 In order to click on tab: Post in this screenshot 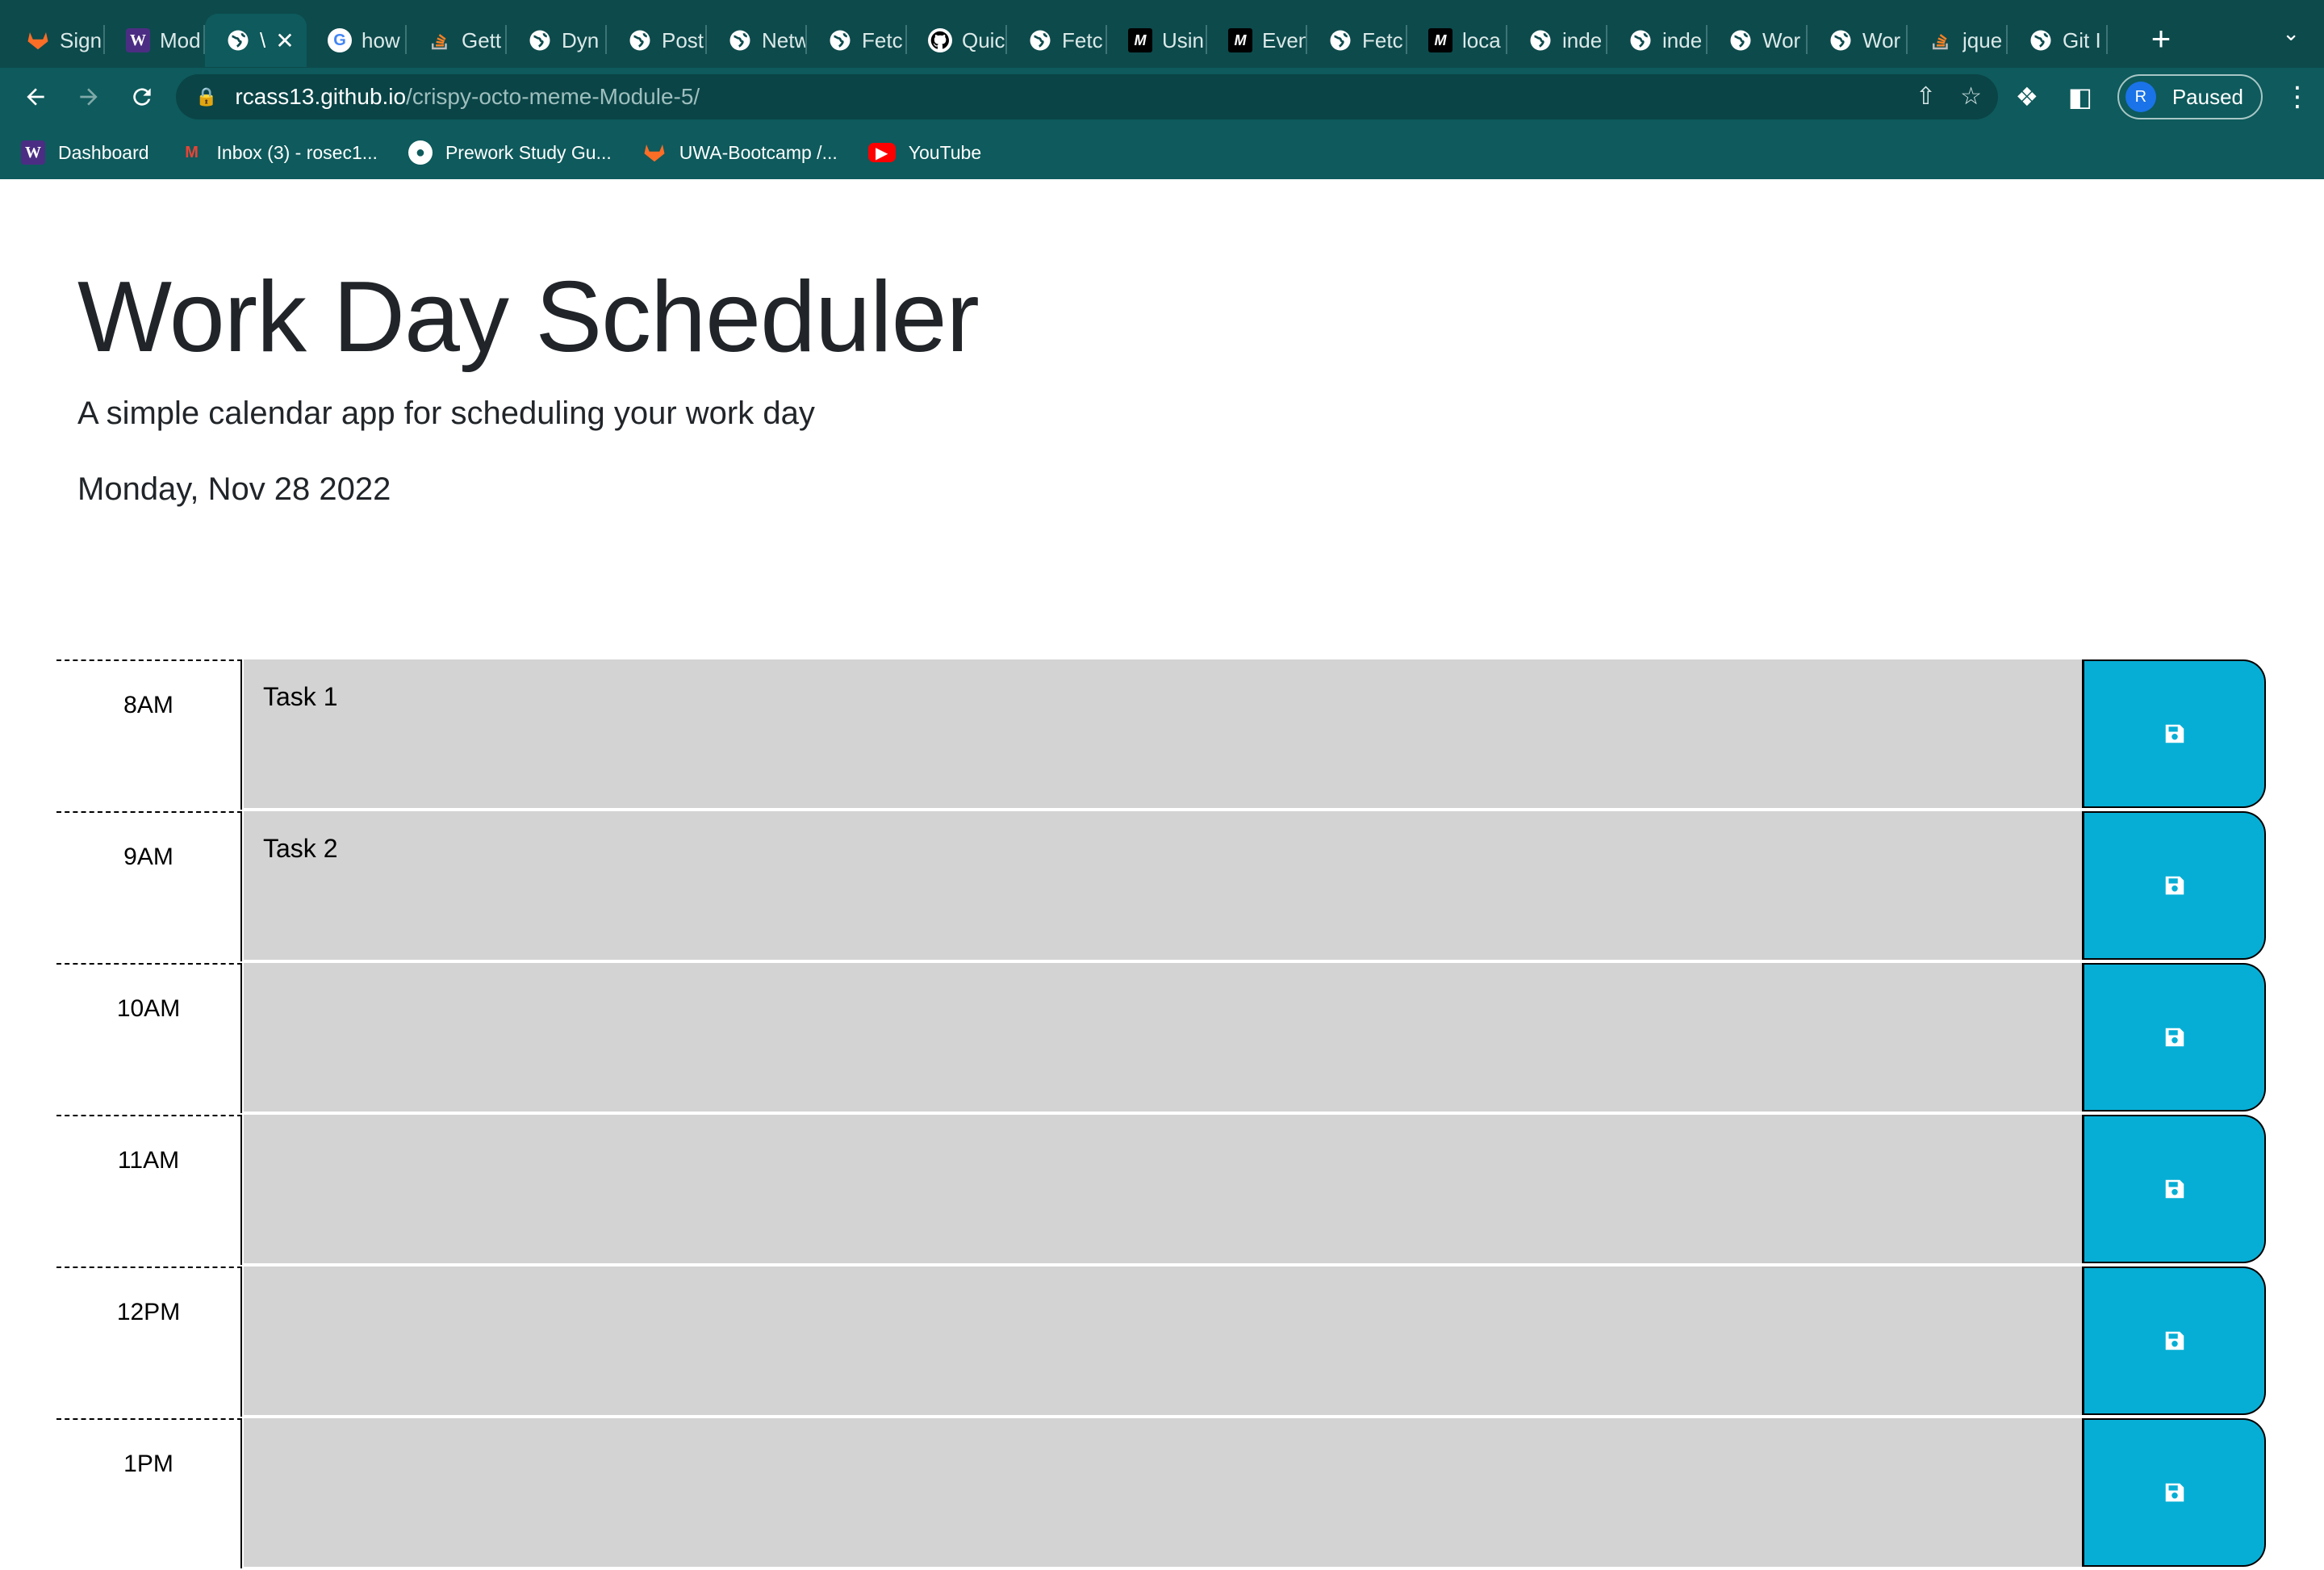, I will do `click(657, 40)`.